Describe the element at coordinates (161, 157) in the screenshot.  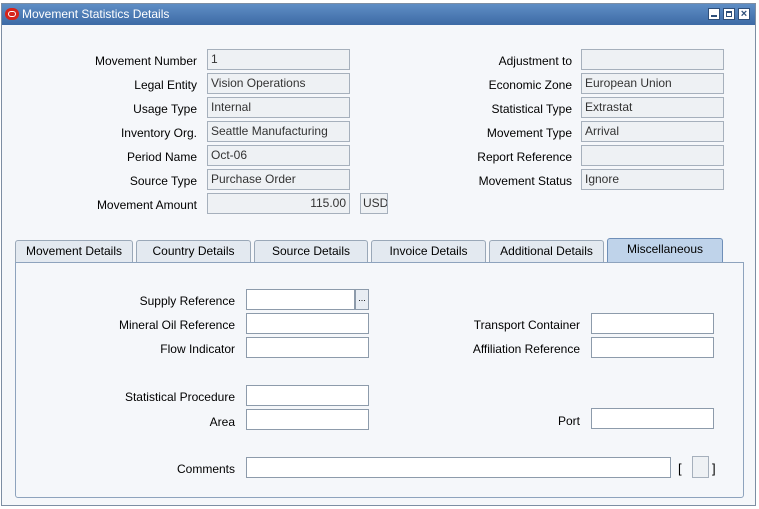
I see `period-name-label: Period Name` at that location.